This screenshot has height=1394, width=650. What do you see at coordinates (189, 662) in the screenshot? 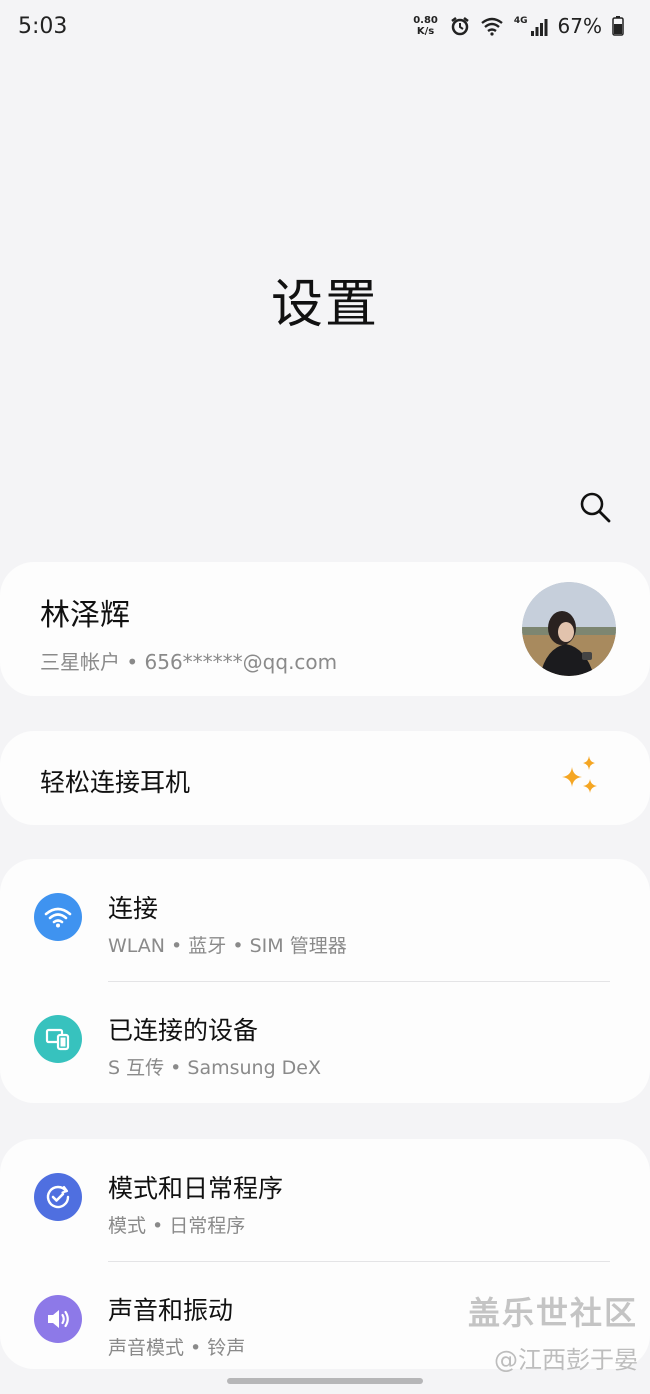
I see `account-subtitle: 三星帐户 • 656******@qq.com` at bounding box center [189, 662].